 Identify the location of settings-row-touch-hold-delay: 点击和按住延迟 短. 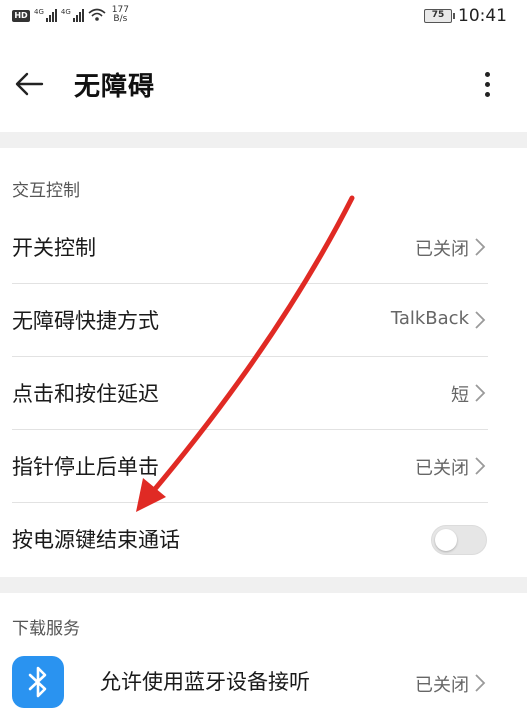
(263, 392).